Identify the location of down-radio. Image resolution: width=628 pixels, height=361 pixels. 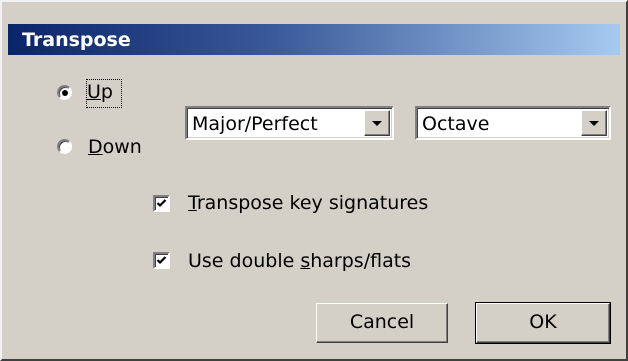
(64, 146).